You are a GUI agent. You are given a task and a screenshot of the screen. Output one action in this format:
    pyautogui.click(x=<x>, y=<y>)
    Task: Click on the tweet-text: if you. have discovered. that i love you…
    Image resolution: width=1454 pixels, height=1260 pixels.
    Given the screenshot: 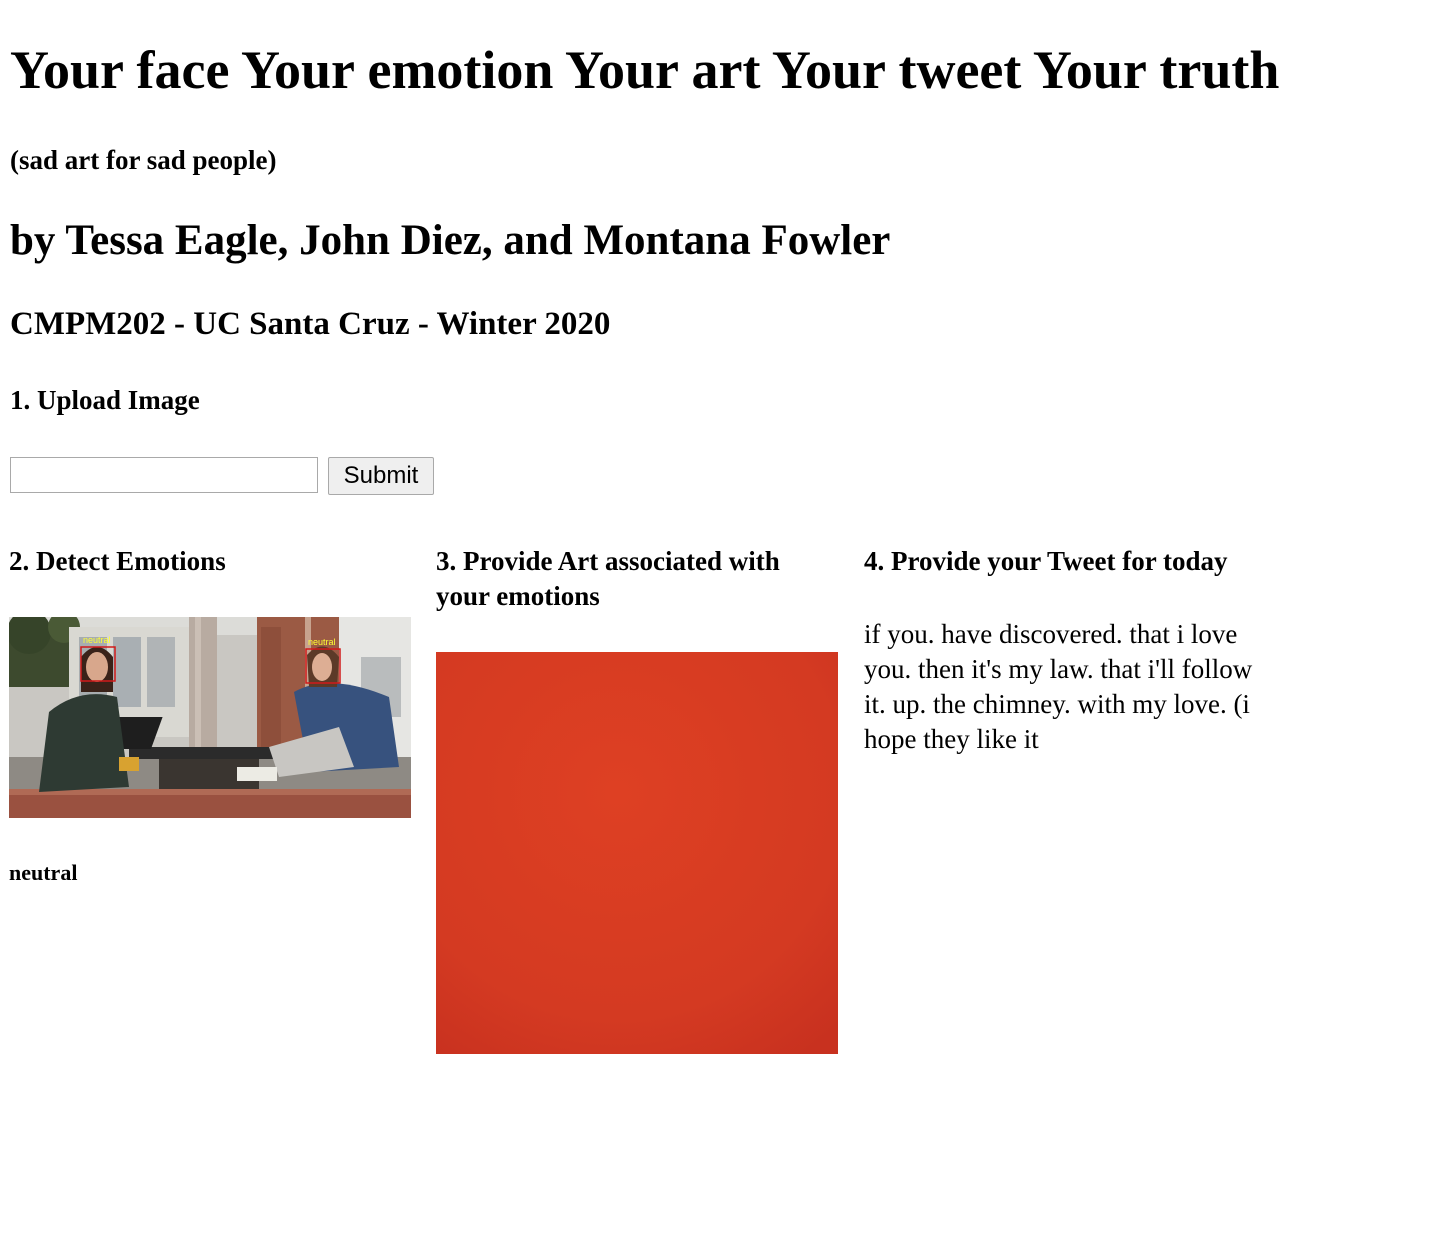 What is the action you would take?
    pyautogui.click(x=1058, y=686)
    